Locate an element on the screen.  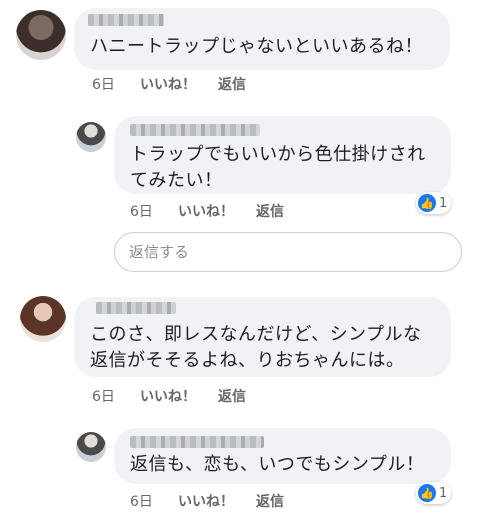
comment-text: トラップでもいいから色仕掛けされてみたい！ is located at coordinates (278, 167).